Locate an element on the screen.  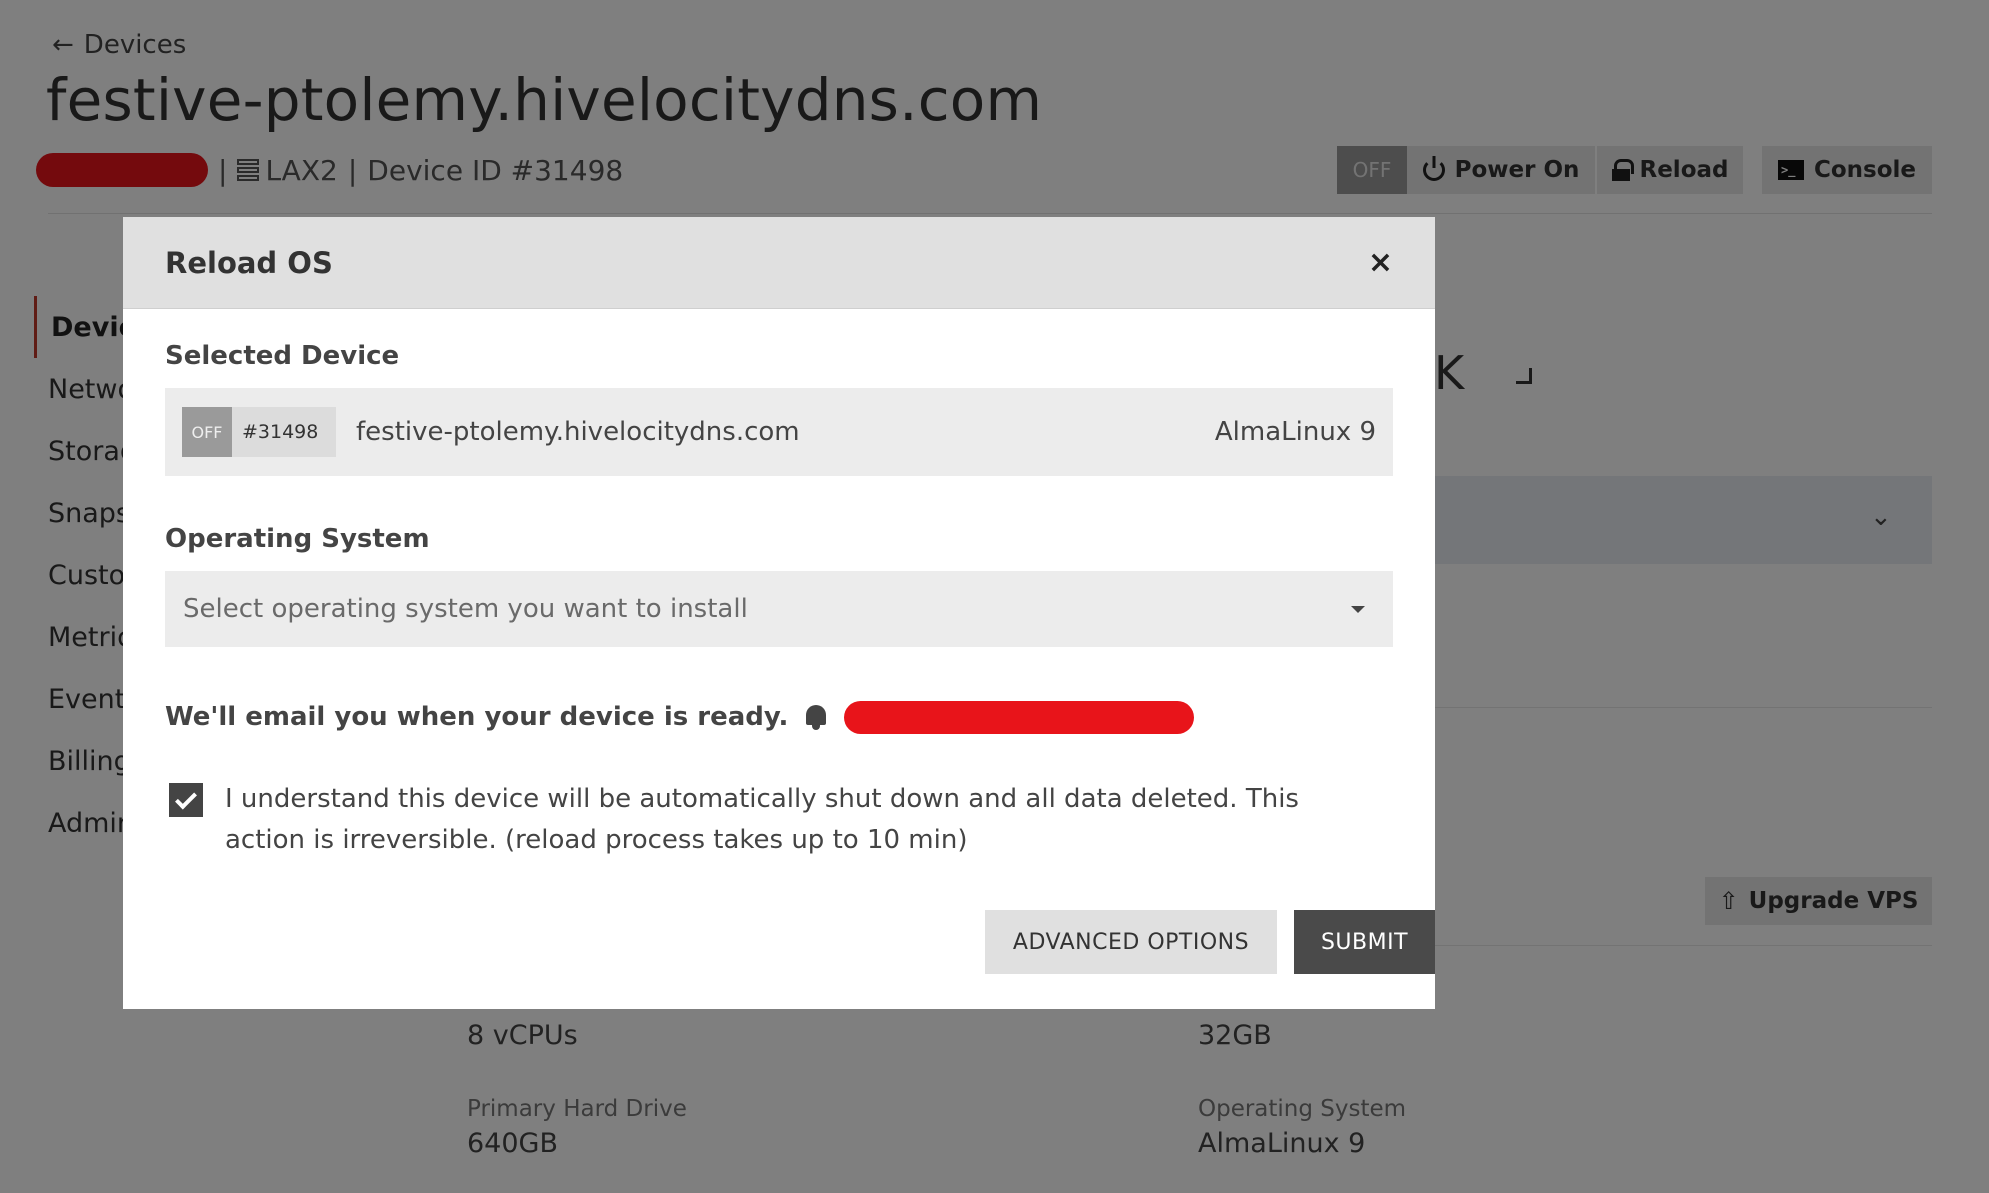
submit-button: SUBMIT is located at coordinates (1364, 942).